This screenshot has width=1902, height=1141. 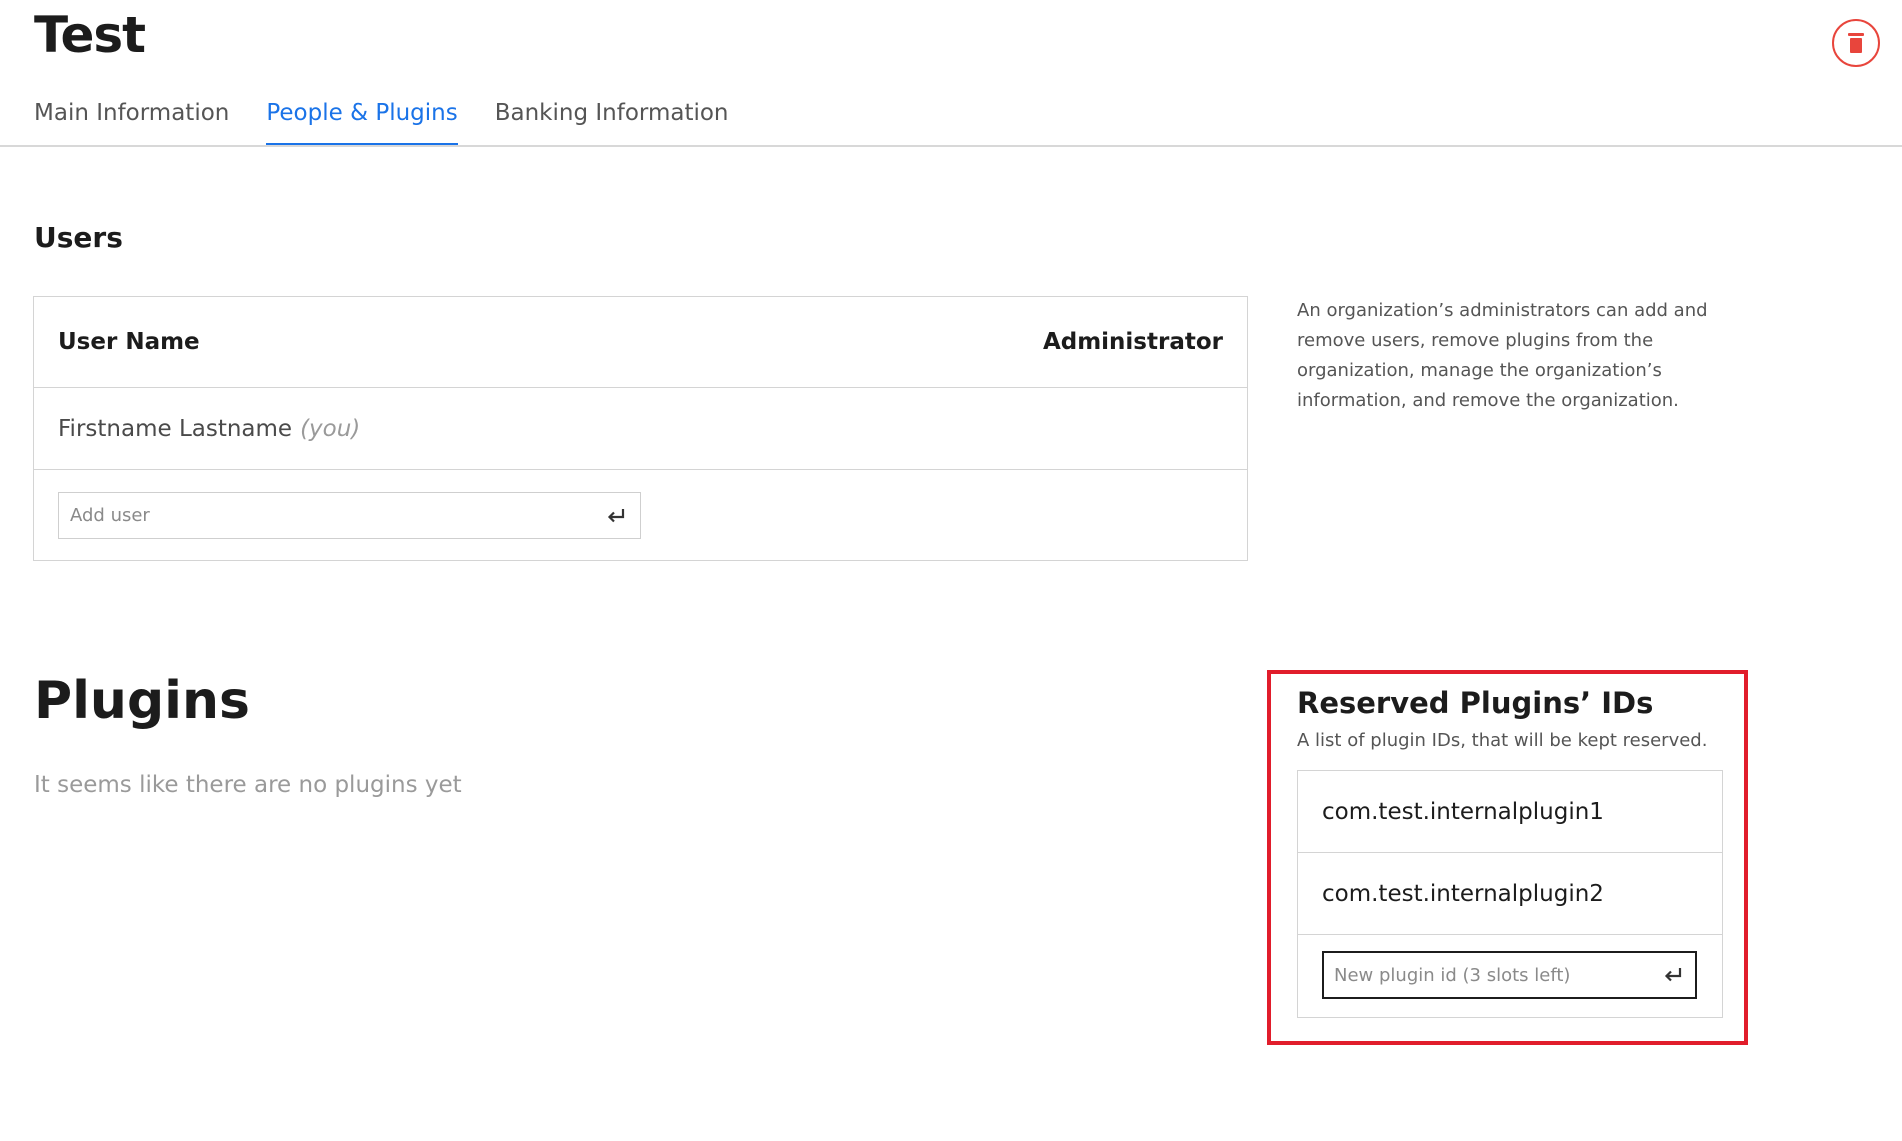 I want to click on tab-main-information: Main Information, so click(x=131, y=119).